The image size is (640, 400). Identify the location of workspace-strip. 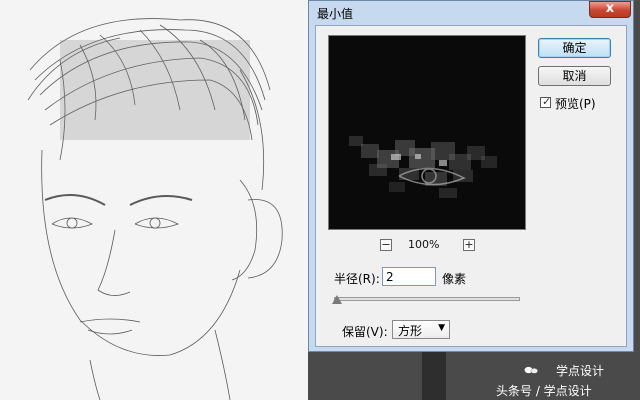
(434, 376).